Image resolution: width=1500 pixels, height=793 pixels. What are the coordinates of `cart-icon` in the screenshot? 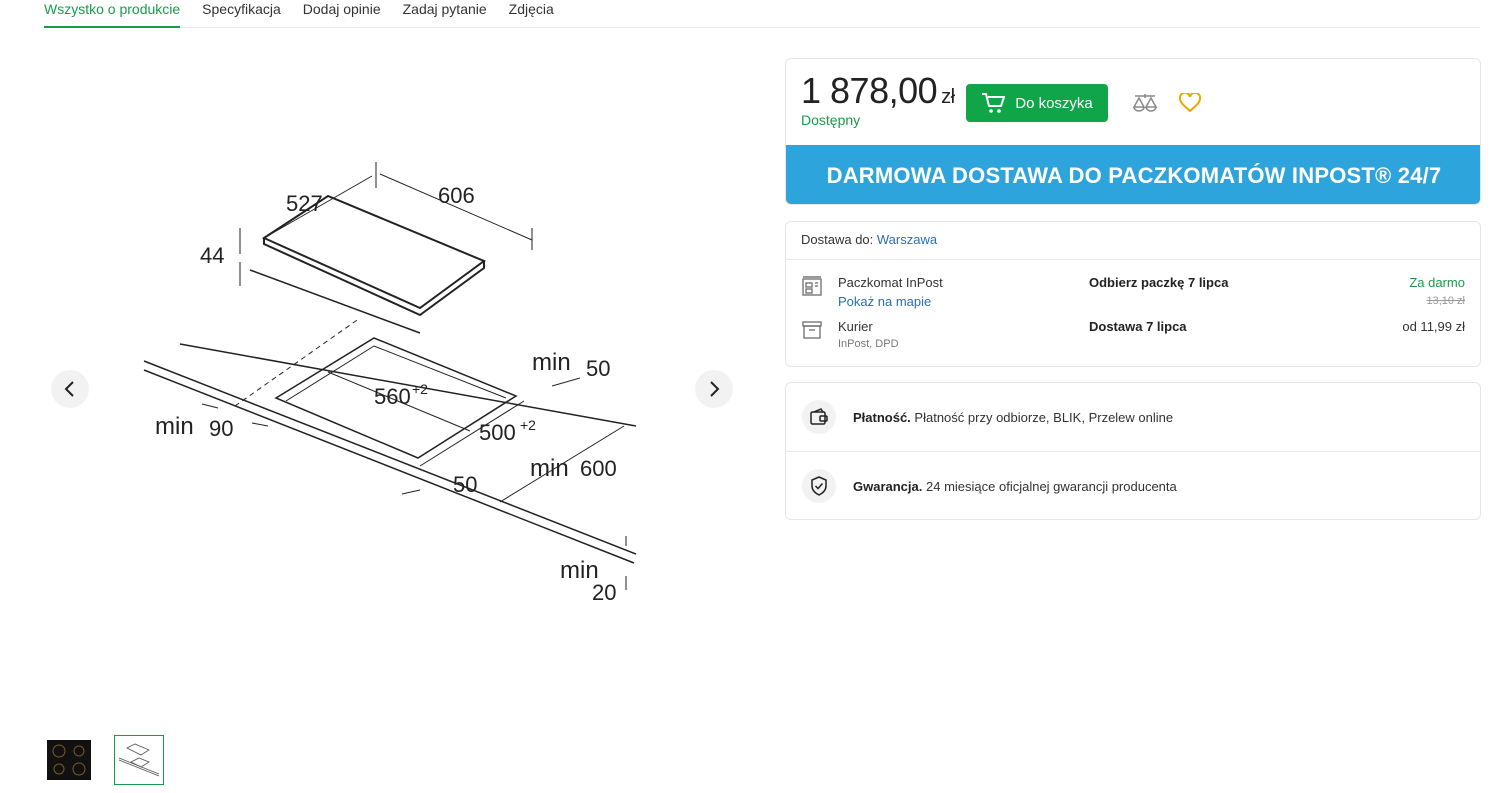 It's located at (994, 103).